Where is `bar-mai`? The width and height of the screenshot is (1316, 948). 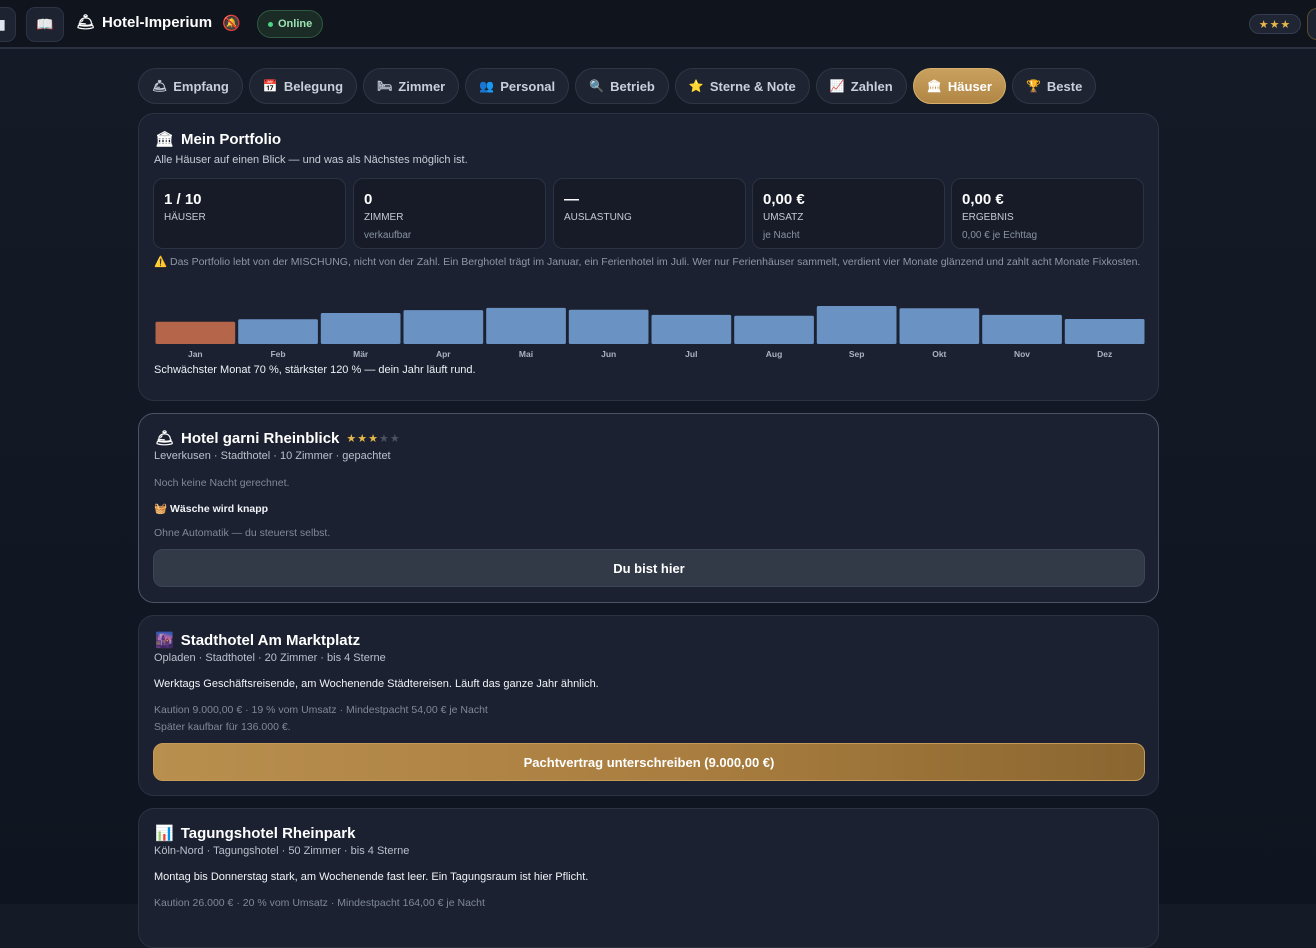 bar-mai is located at coordinates (526, 325).